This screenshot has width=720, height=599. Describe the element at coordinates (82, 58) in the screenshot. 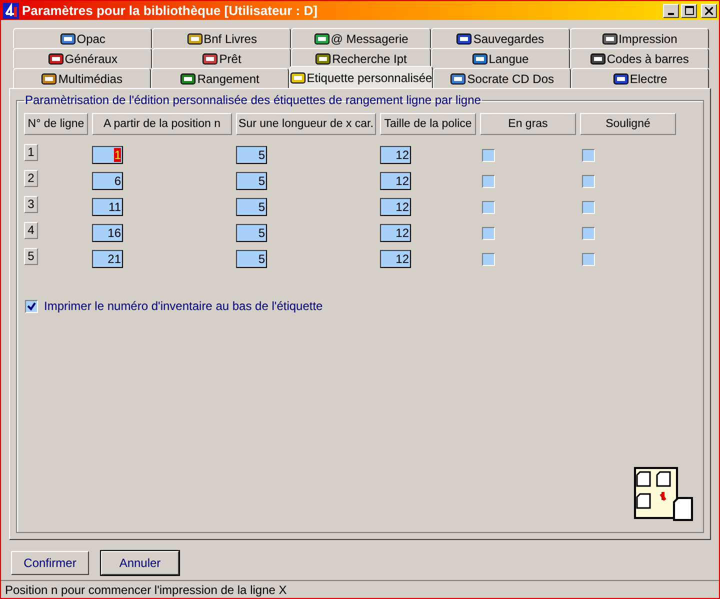

I see `tab: Généraux` at that location.